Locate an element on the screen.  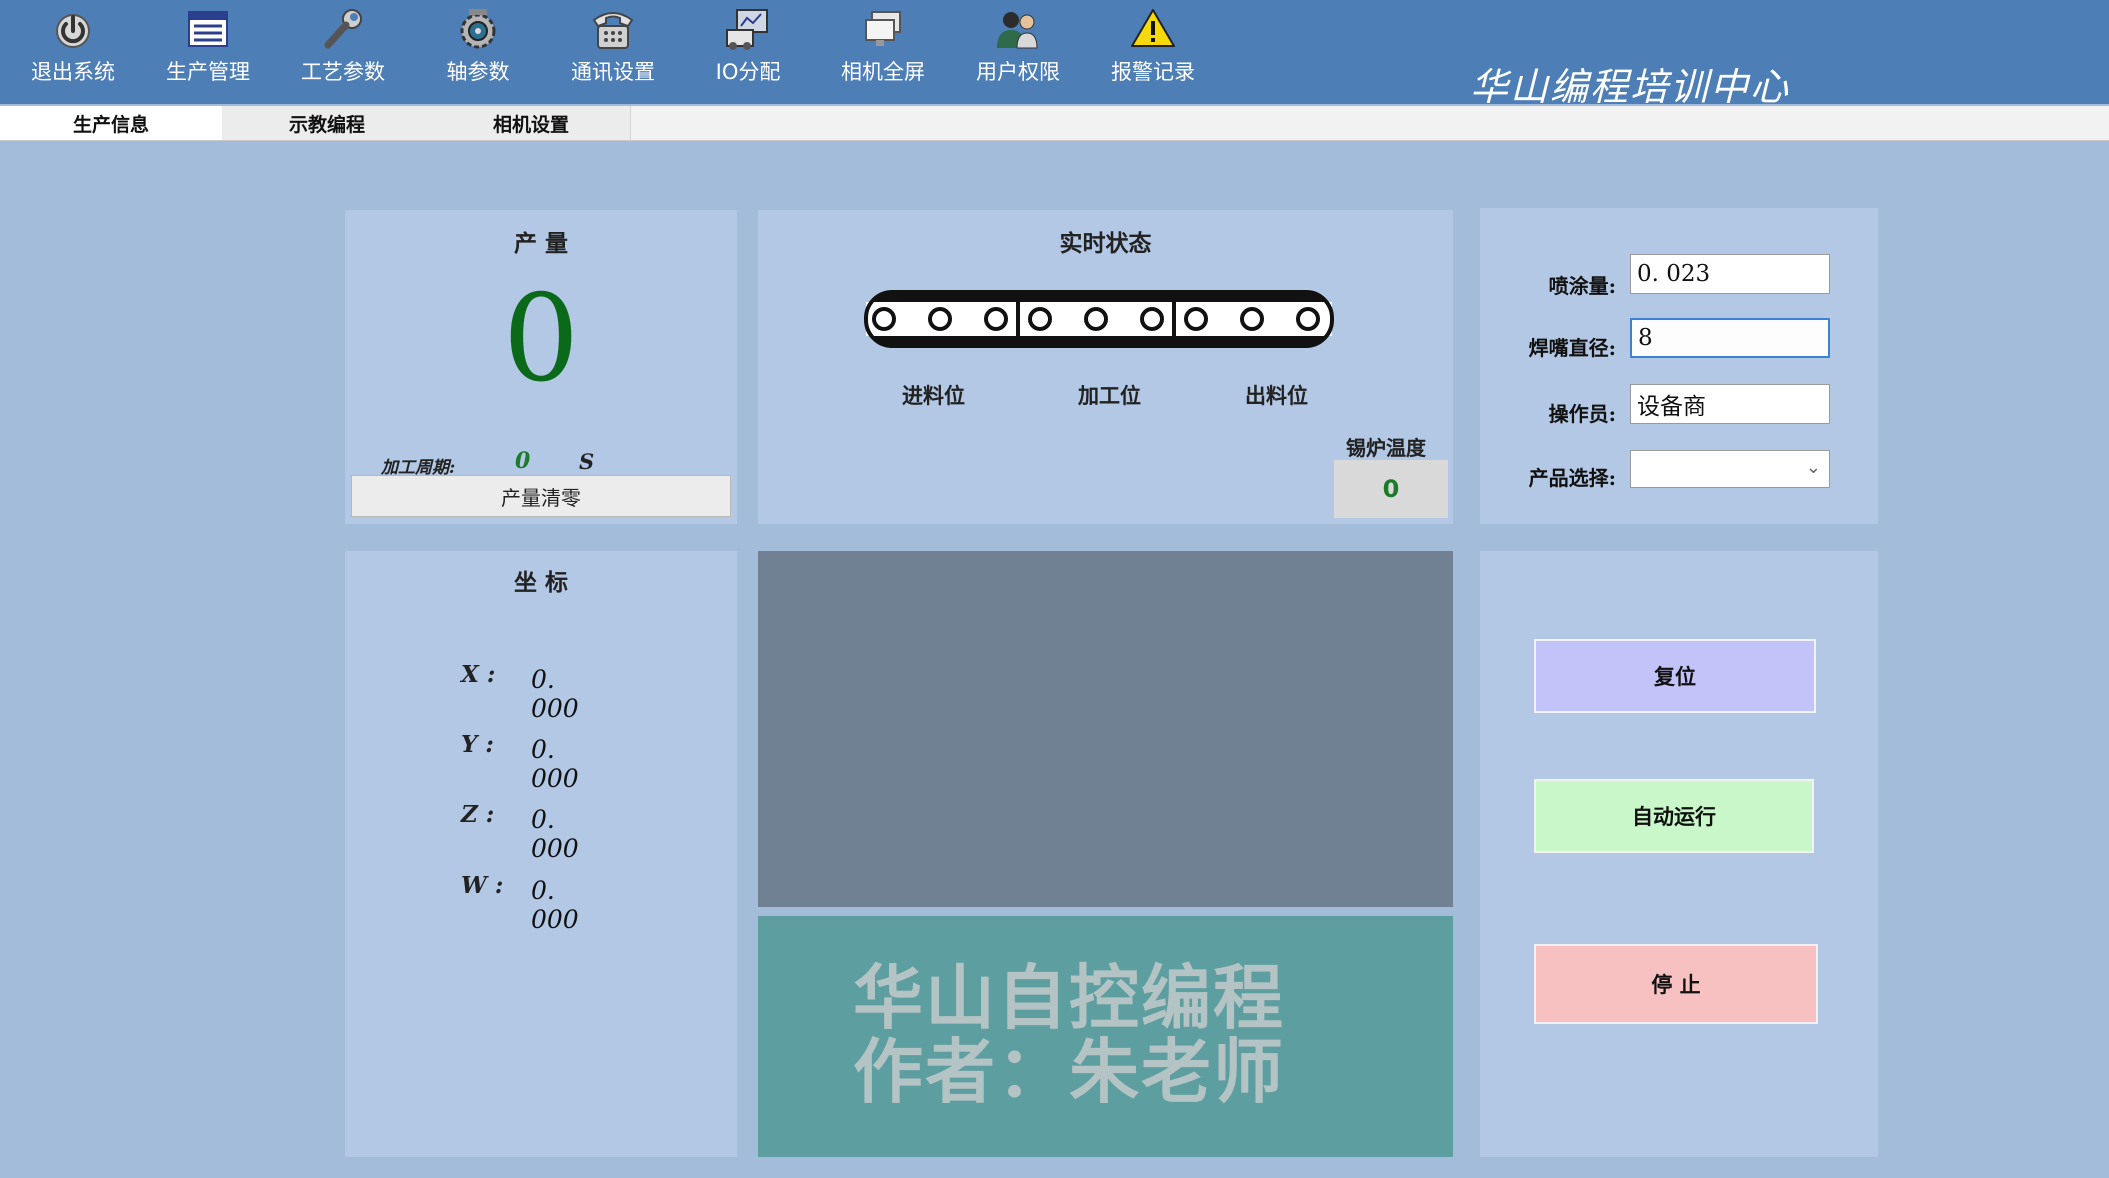
conveyor-belt-icon is located at coordinates (1099, 319).